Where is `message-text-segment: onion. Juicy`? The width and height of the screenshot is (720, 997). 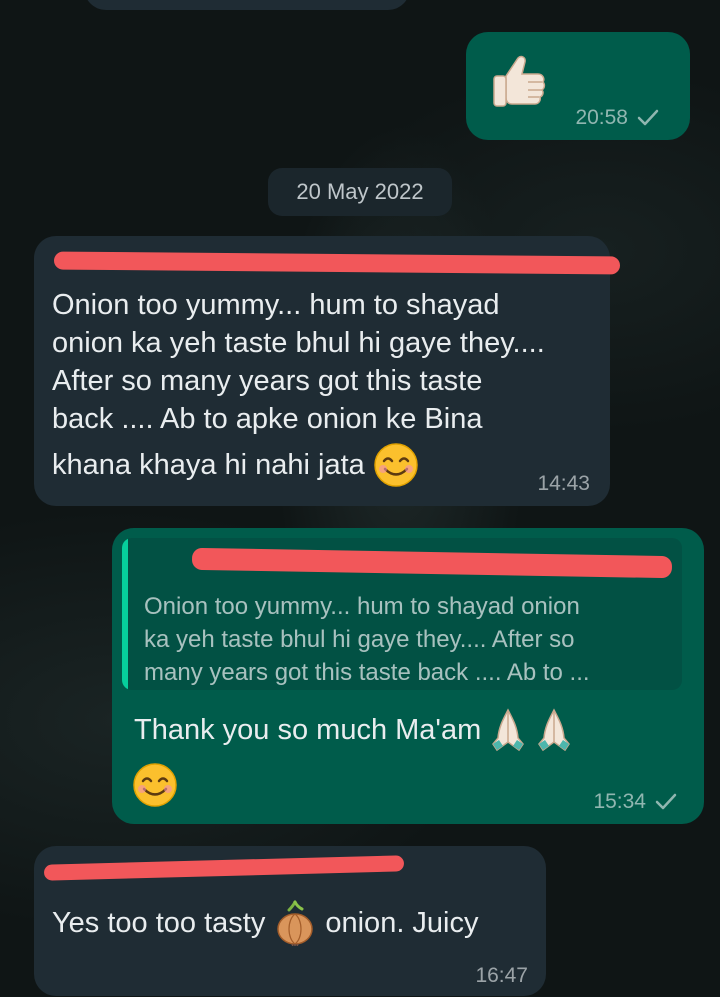
message-text-segment: onion. Juicy is located at coordinates (402, 923).